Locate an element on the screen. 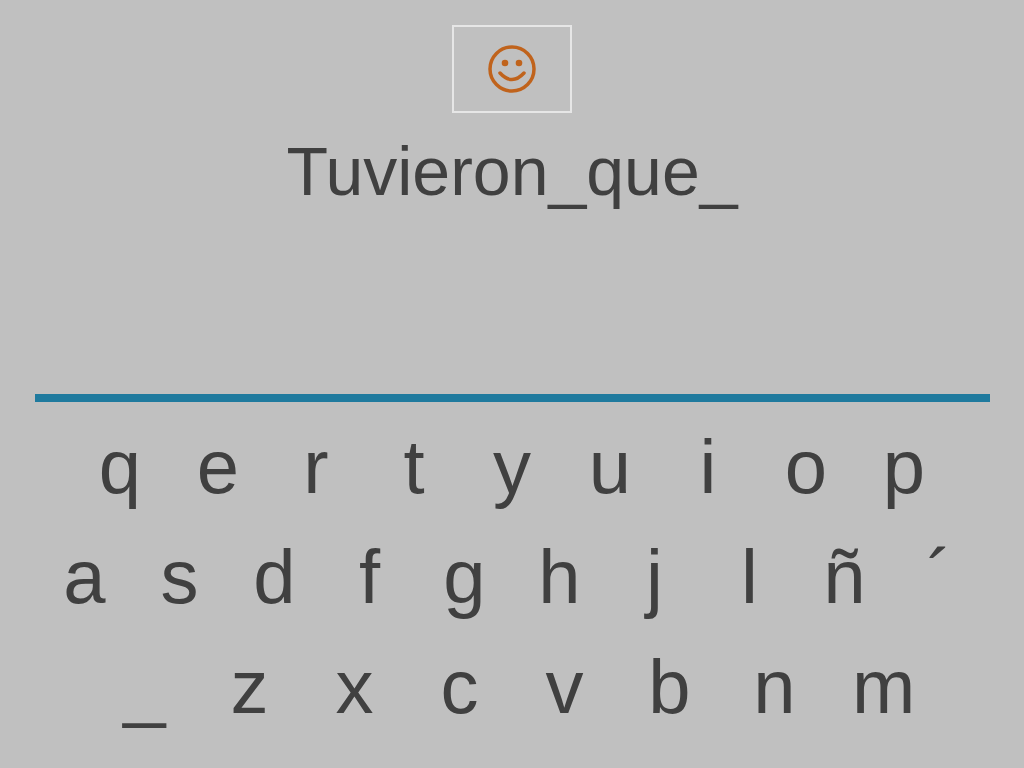  letter-key: d is located at coordinates (274, 577).